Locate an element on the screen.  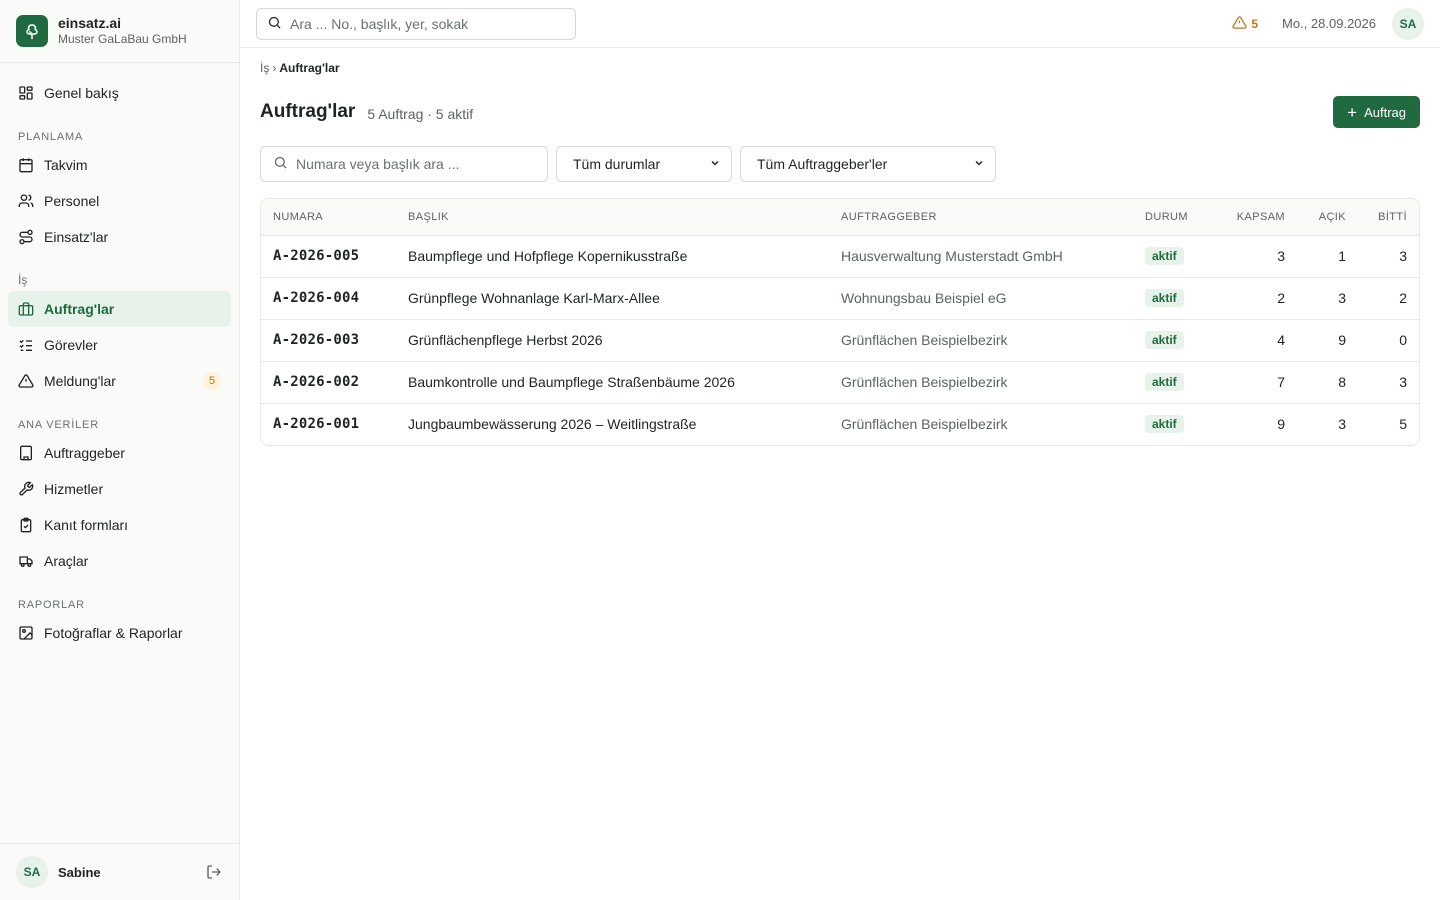
sidebar-item-services: Hizmetler is located at coordinates (119, 489).